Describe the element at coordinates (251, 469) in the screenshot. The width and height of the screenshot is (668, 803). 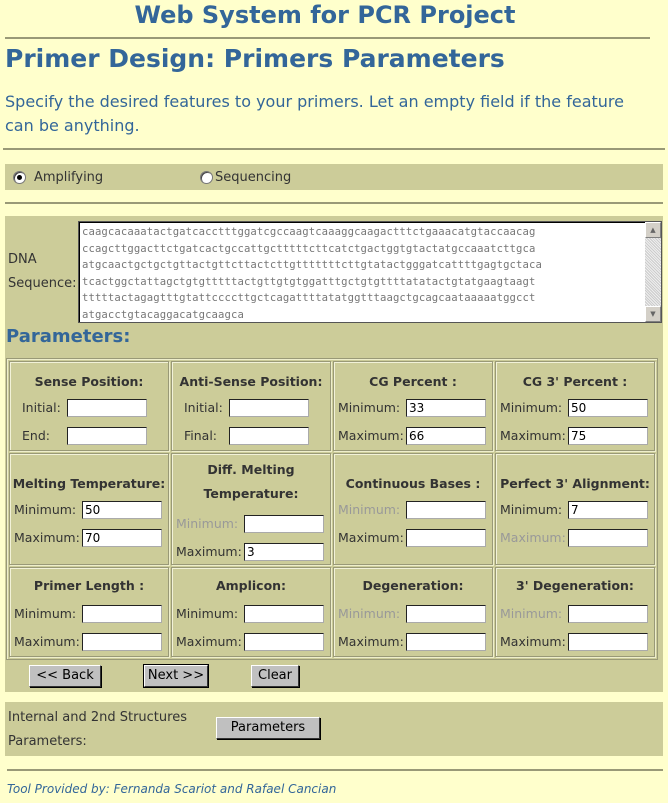
I see `cell-title-line1: Diff. Melting` at that location.